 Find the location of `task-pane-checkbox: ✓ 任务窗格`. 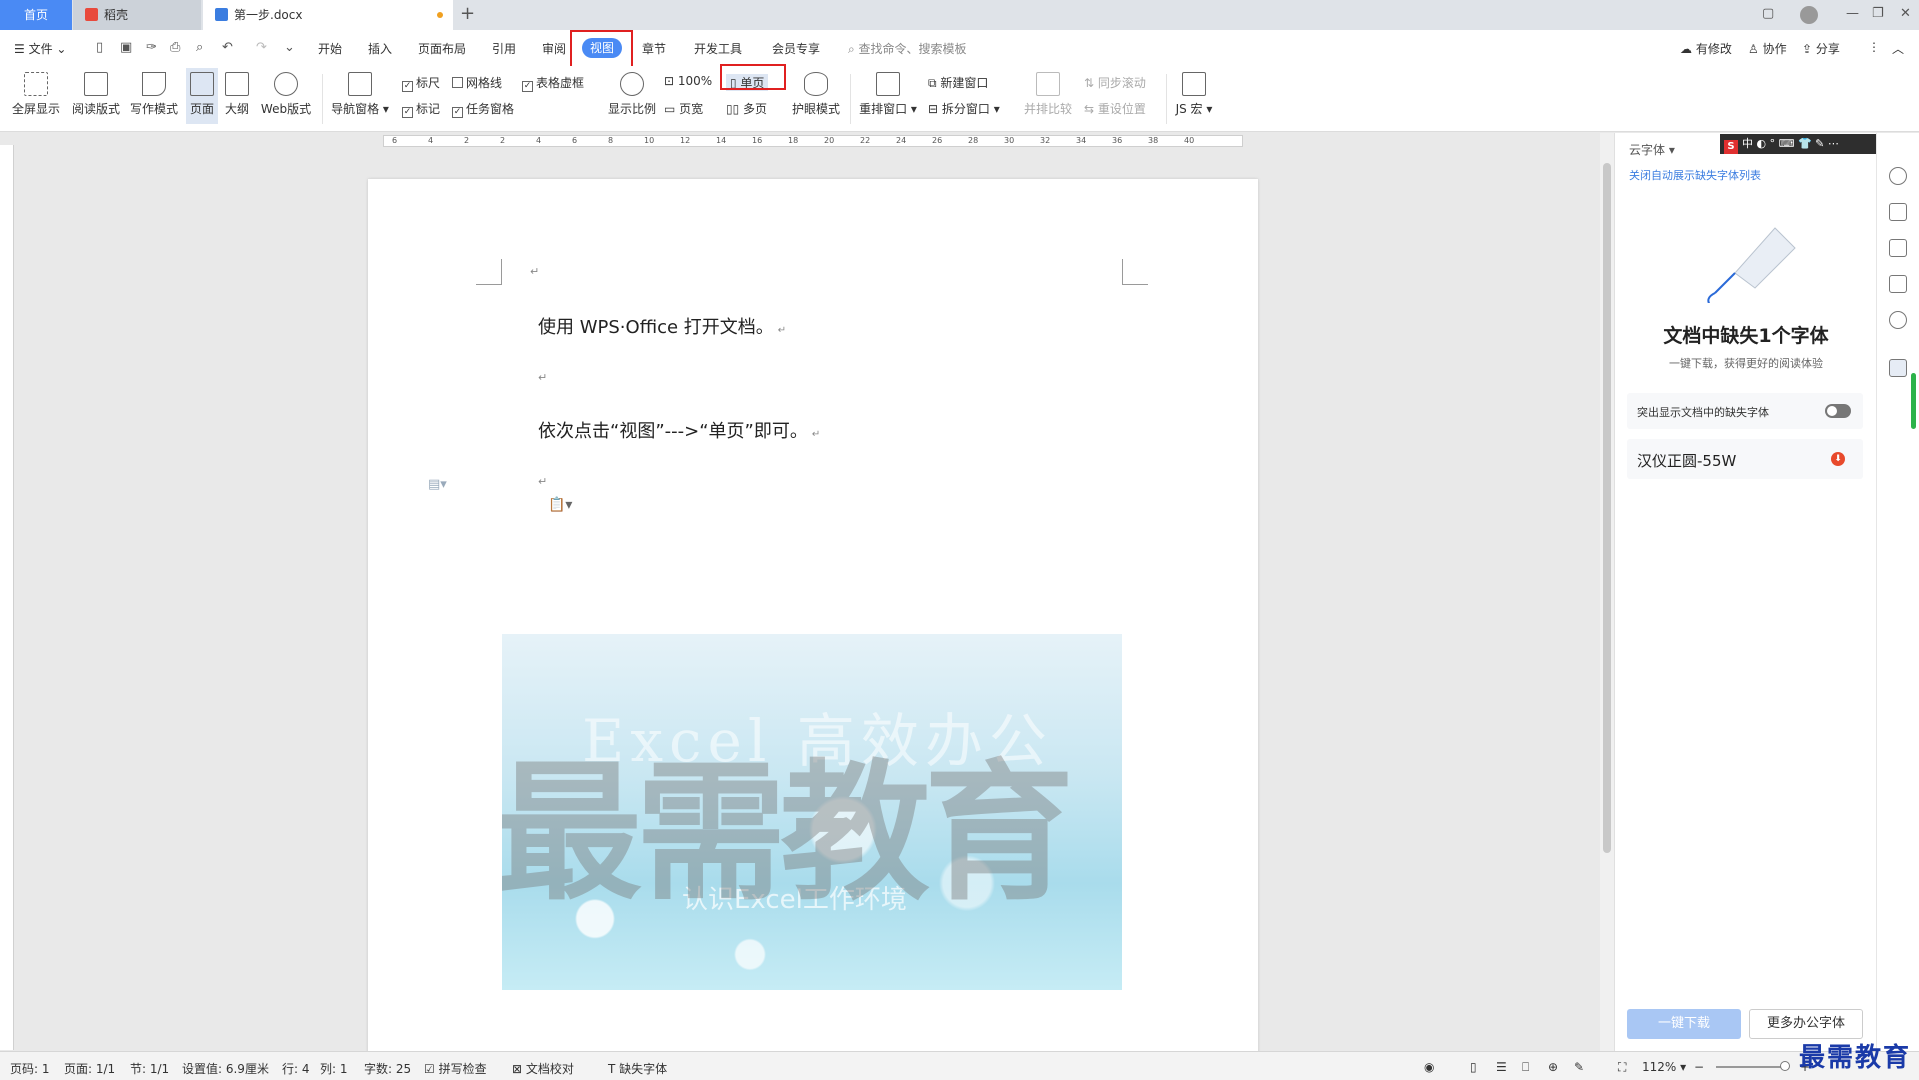

task-pane-checkbox: ✓ 任务窗格 is located at coordinates (483, 109).